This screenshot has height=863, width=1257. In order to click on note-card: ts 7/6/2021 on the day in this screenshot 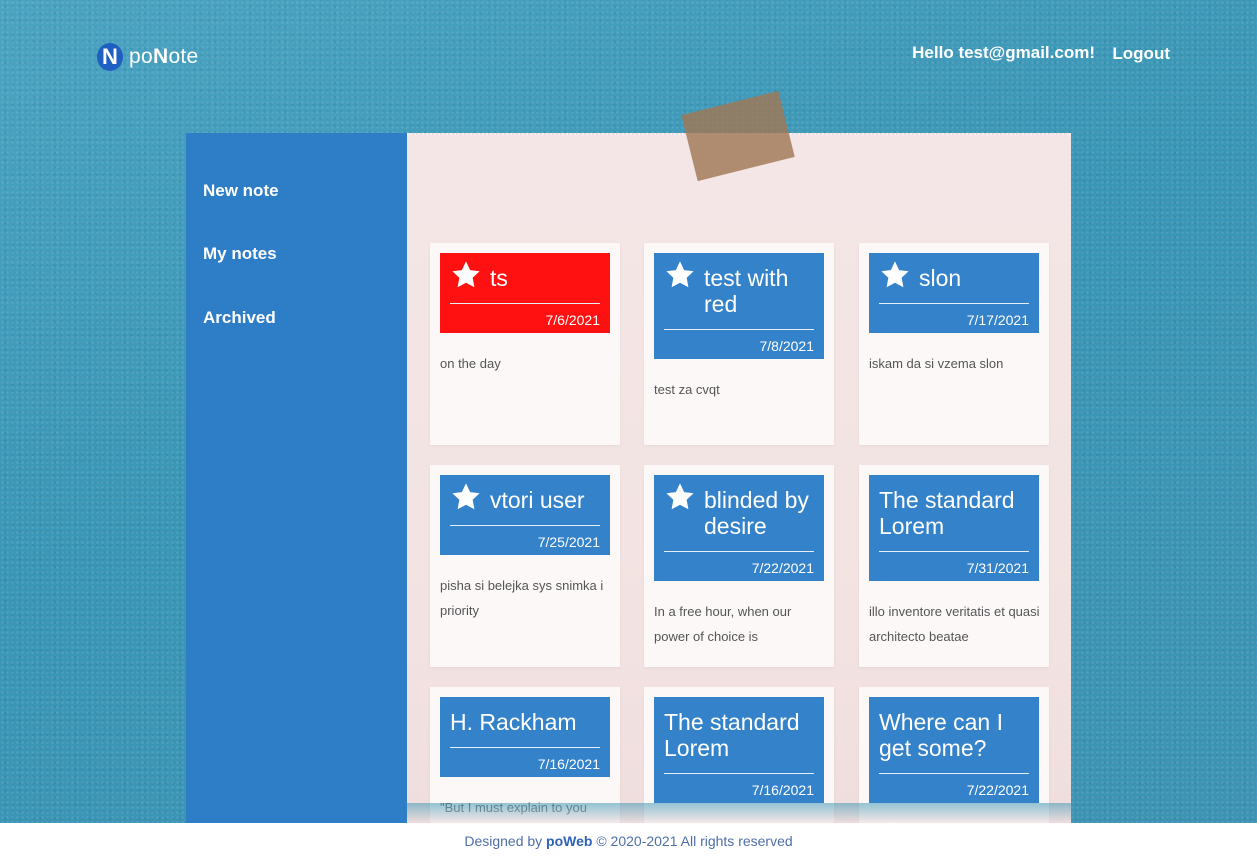, I will do `click(525, 344)`.